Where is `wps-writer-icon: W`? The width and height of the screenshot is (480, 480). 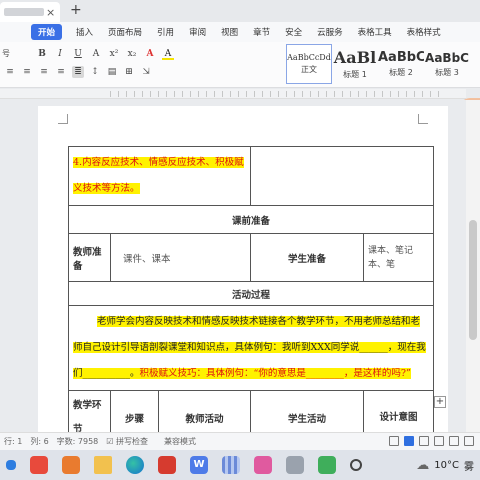
wps-writer-icon: W is located at coordinates (199, 465).